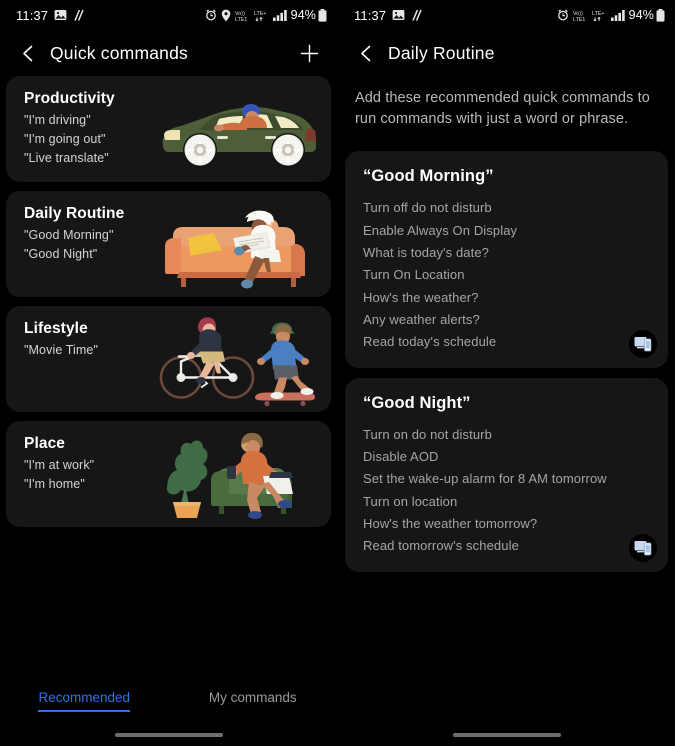  Describe the element at coordinates (450, 524) in the screenshot. I see `command-item: How's the weather tomorrow?` at that location.